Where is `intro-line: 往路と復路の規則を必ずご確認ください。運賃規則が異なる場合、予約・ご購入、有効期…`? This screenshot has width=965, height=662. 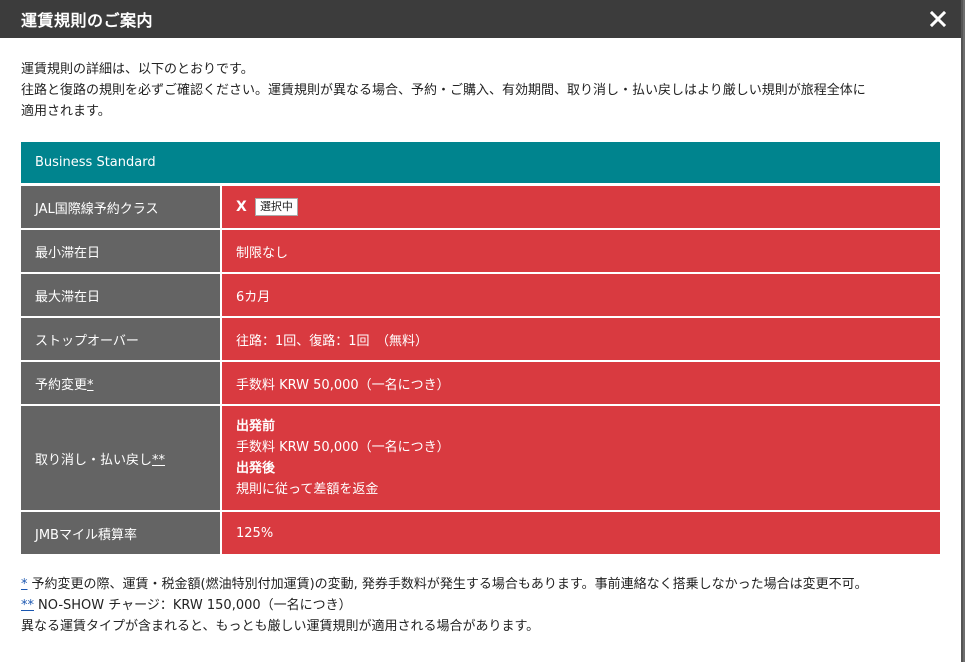
intro-line: 往路と復路の規則を必ずご確認ください。運賃規則が異なる場合、予約・ご購入、有効期… is located at coordinates (443, 90).